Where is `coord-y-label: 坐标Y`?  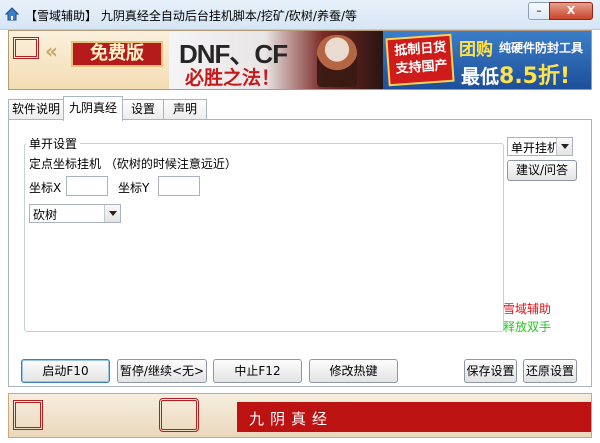
coord-y-label: 坐标Y is located at coordinates (134, 188).